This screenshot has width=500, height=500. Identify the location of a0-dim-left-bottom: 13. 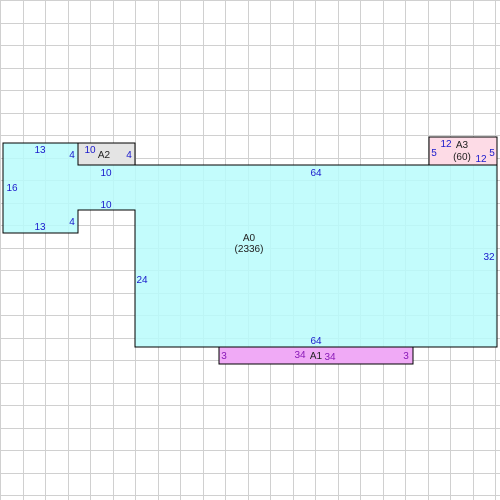
(40, 227).